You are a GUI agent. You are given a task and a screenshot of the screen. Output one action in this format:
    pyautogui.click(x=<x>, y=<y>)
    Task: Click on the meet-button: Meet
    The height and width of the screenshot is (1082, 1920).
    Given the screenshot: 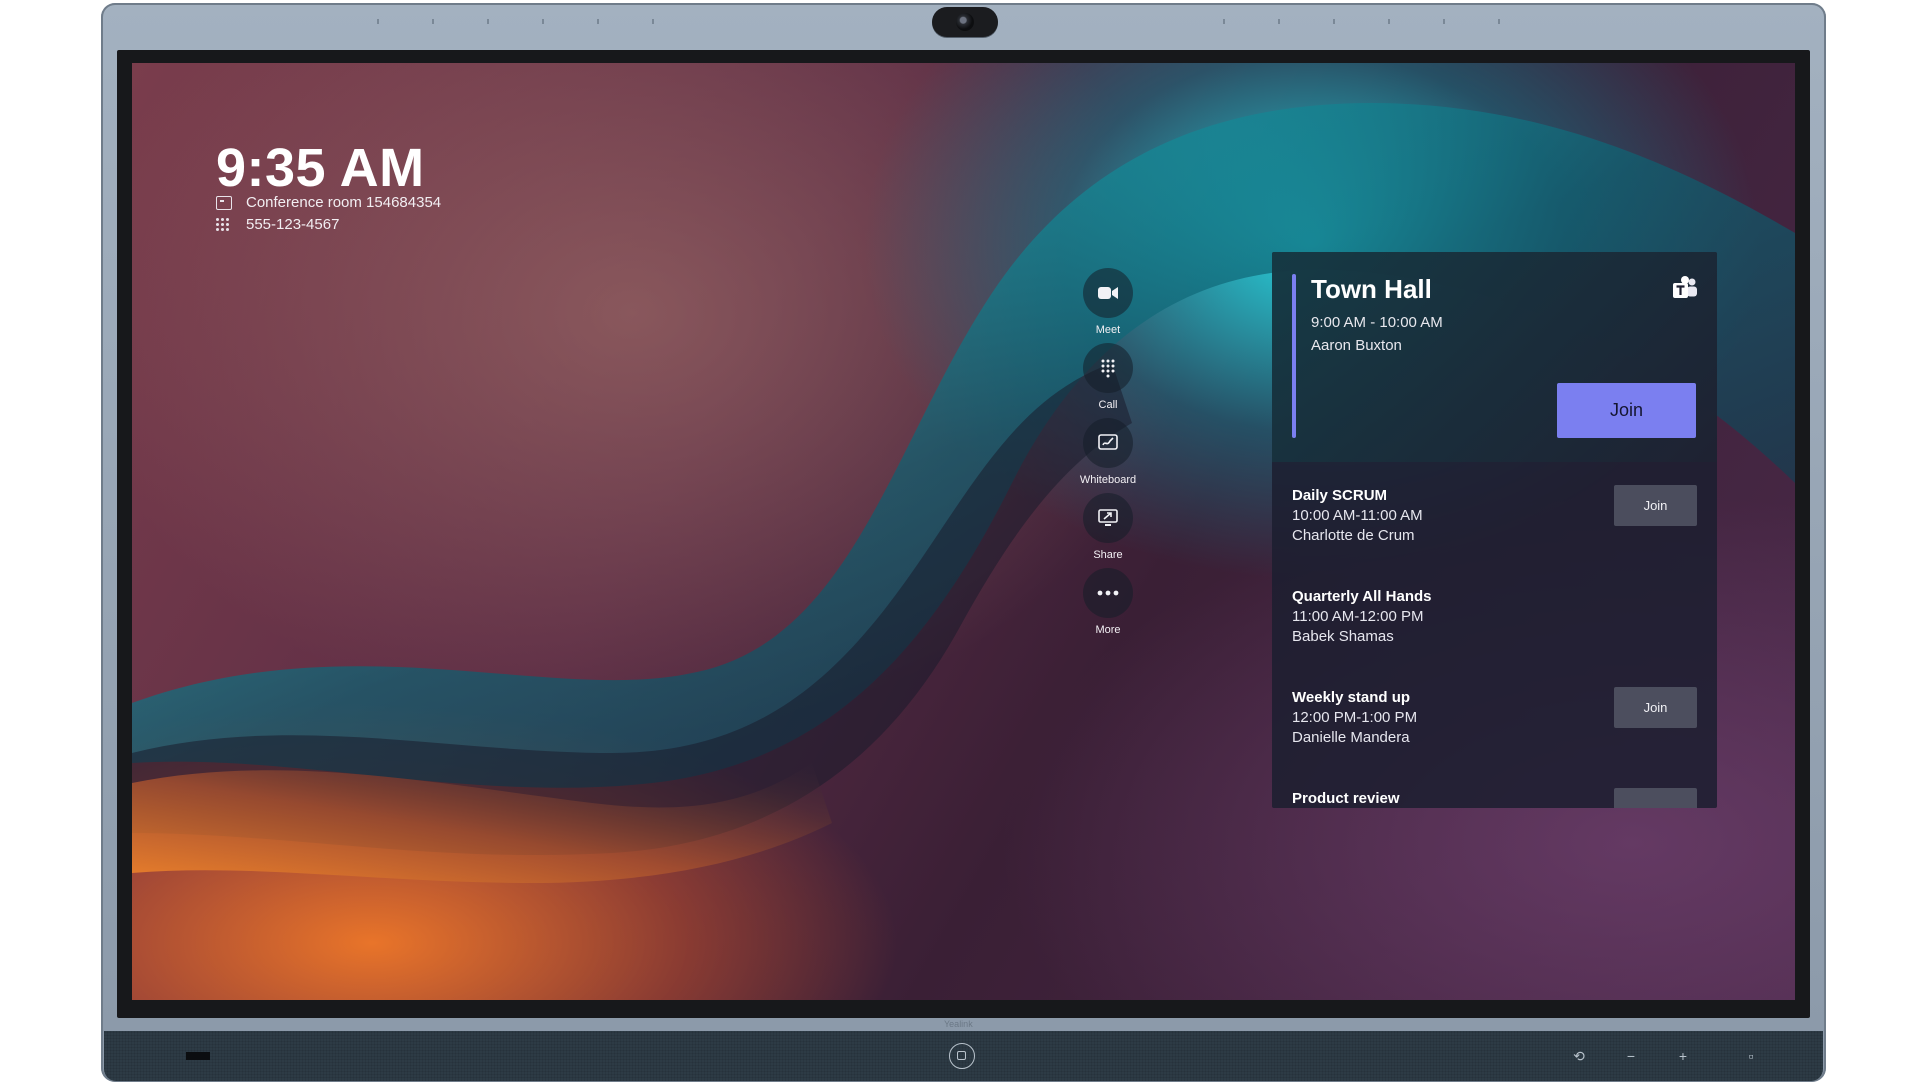 What is the action you would take?
    pyautogui.click(x=1108, y=302)
    